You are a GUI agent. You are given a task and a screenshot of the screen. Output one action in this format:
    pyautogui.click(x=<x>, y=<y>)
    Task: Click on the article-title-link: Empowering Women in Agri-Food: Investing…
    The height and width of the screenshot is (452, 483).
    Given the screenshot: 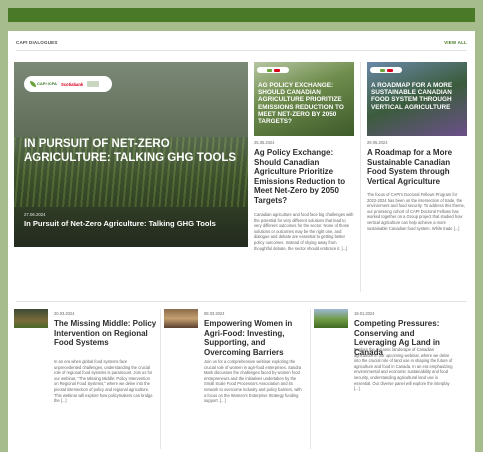 What is the action you would take?
    pyautogui.click(x=256, y=338)
    